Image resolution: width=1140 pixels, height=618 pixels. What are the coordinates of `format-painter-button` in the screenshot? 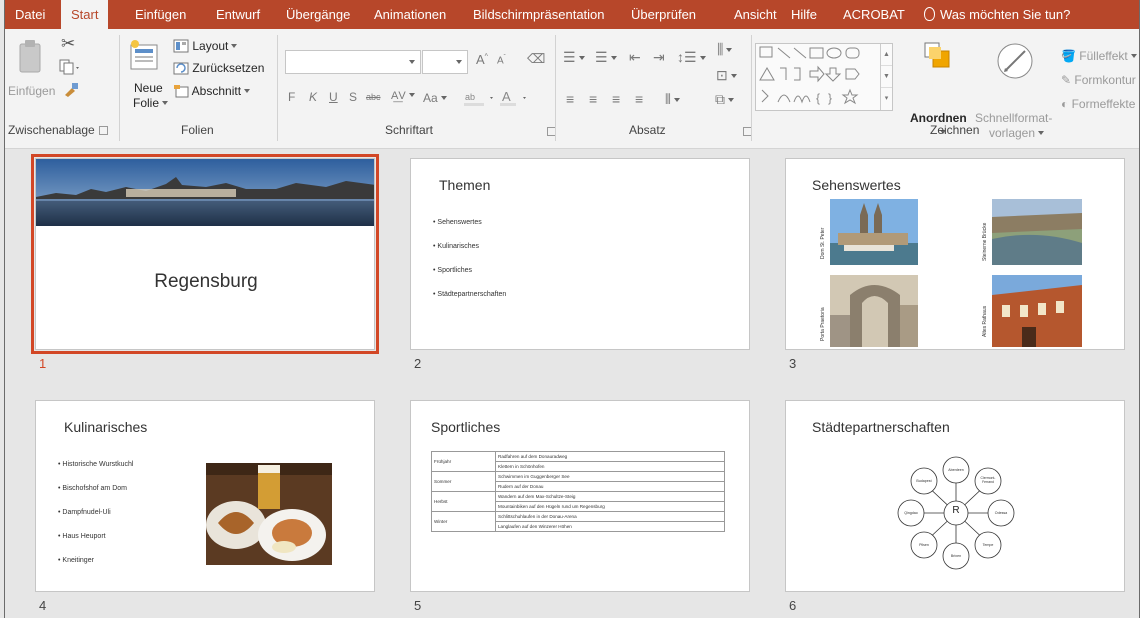 It's located at (71, 89).